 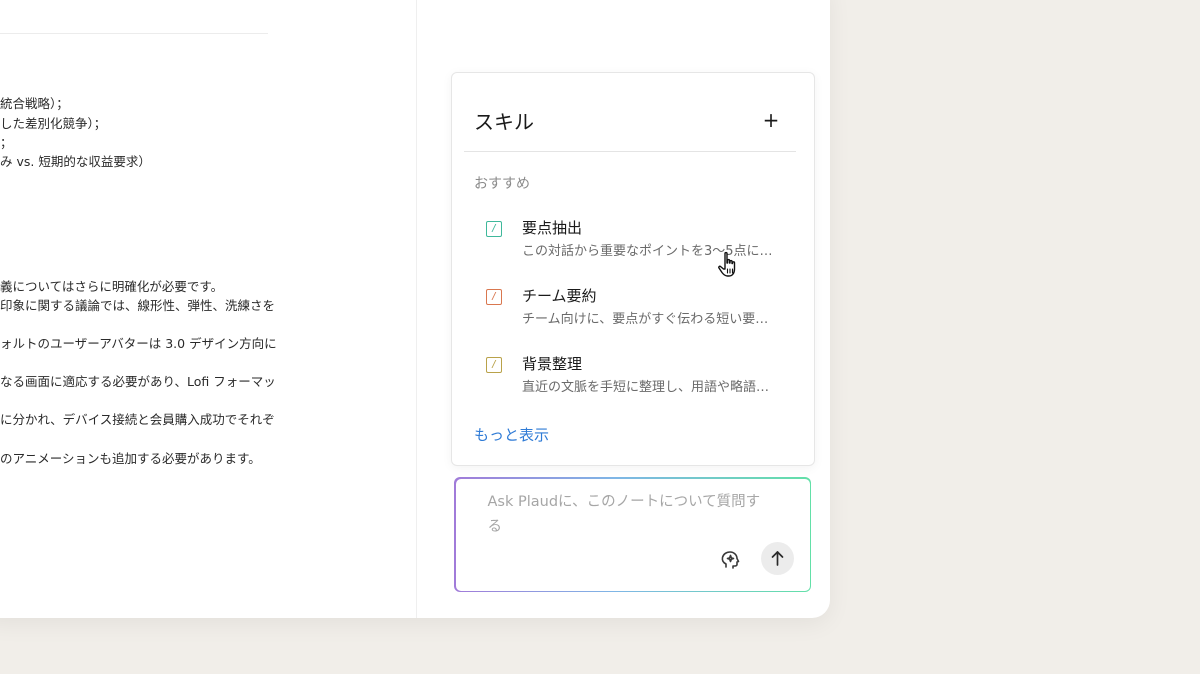 What do you see at coordinates (552, 364) in the screenshot?
I see `skill-name: 背景整理` at bounding box center [552, 364].